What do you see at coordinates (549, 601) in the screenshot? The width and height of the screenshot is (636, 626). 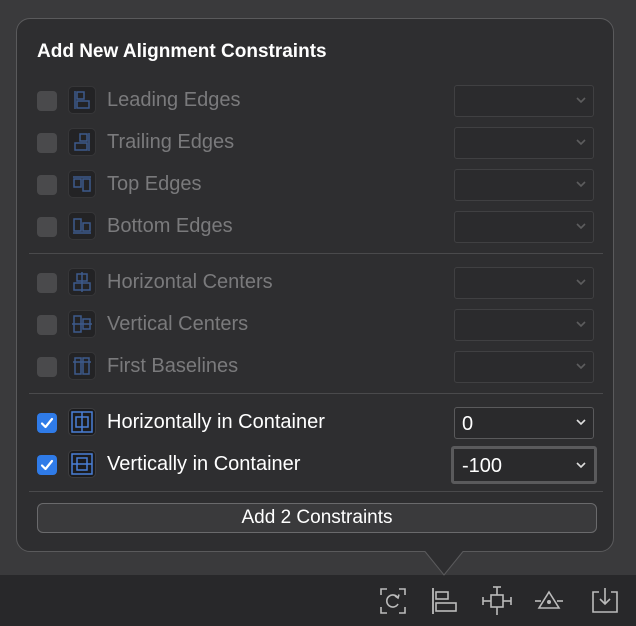 I see `resolve-issues-icon` at bounding box center [549, 601].